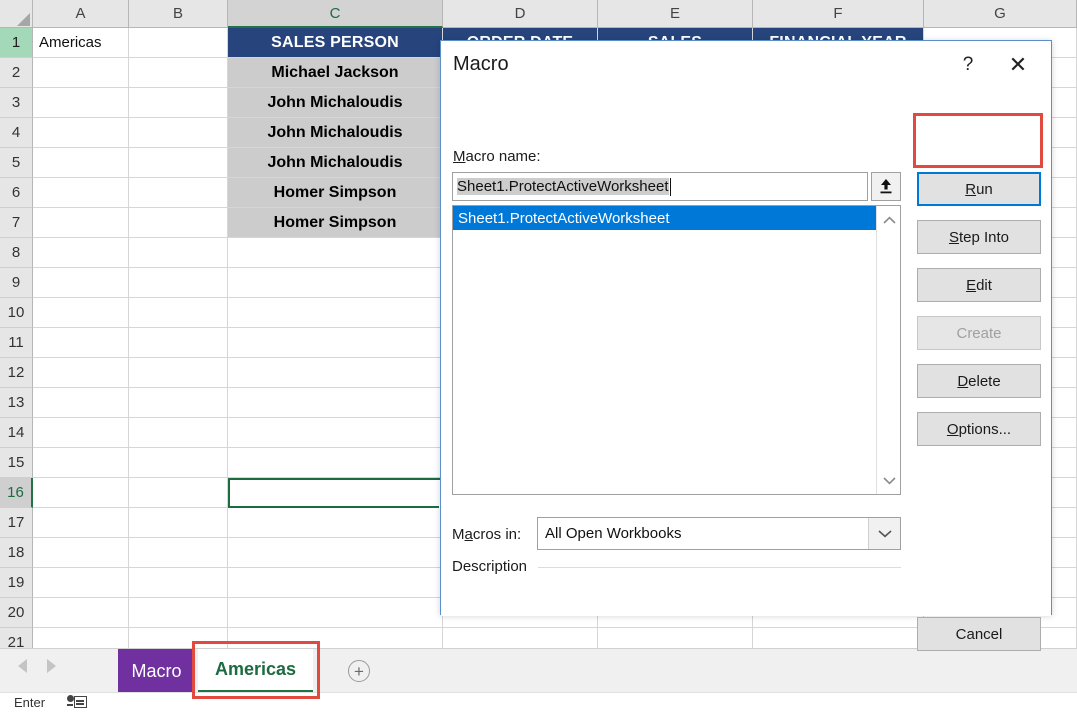 The width and height of the screenshot is (1077, 712). Describe the element at coordinates (979, 189) in the screenshot. I see `run-button: Run` at that location.